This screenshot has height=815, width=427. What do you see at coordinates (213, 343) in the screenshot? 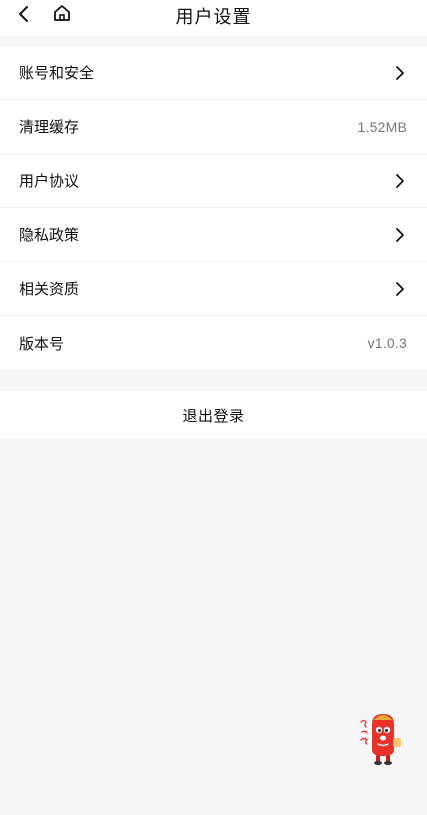
I see `settings-item-version: 版本号 v1.0.3` at bounding box center [213, 343].